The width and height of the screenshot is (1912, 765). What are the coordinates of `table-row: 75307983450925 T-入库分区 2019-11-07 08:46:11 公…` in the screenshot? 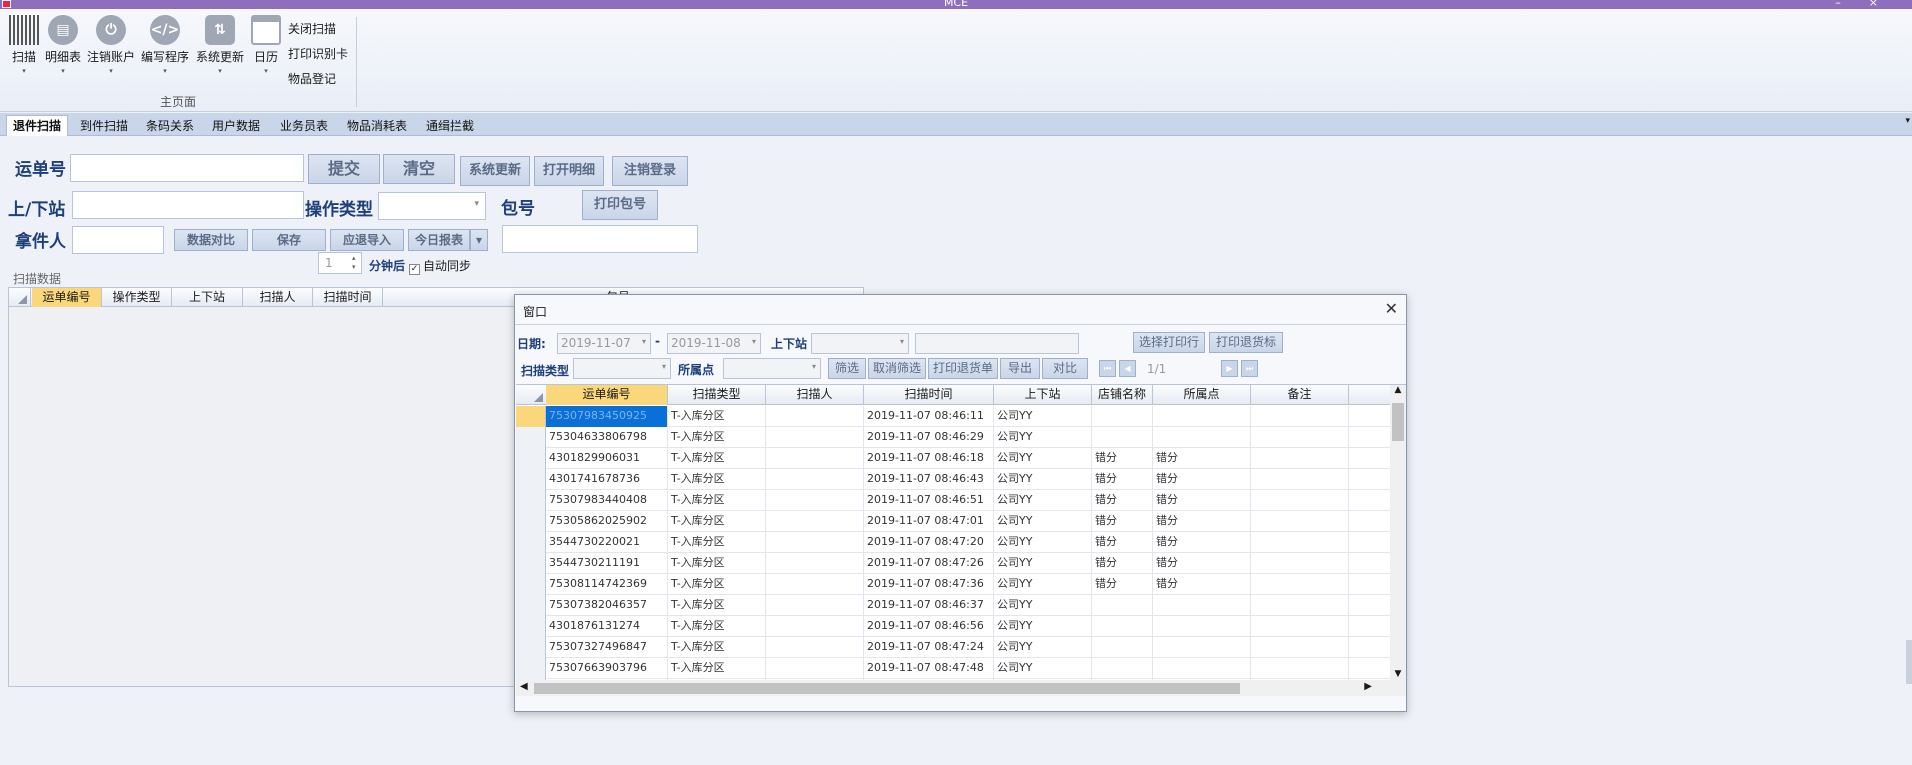 It's located at (953, 416).